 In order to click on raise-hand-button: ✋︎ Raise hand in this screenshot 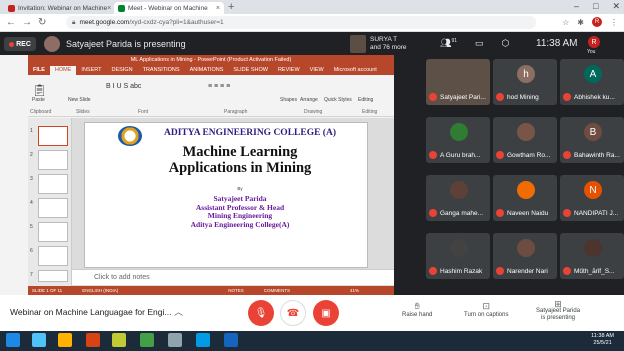, I will do `click(417, 309)`.